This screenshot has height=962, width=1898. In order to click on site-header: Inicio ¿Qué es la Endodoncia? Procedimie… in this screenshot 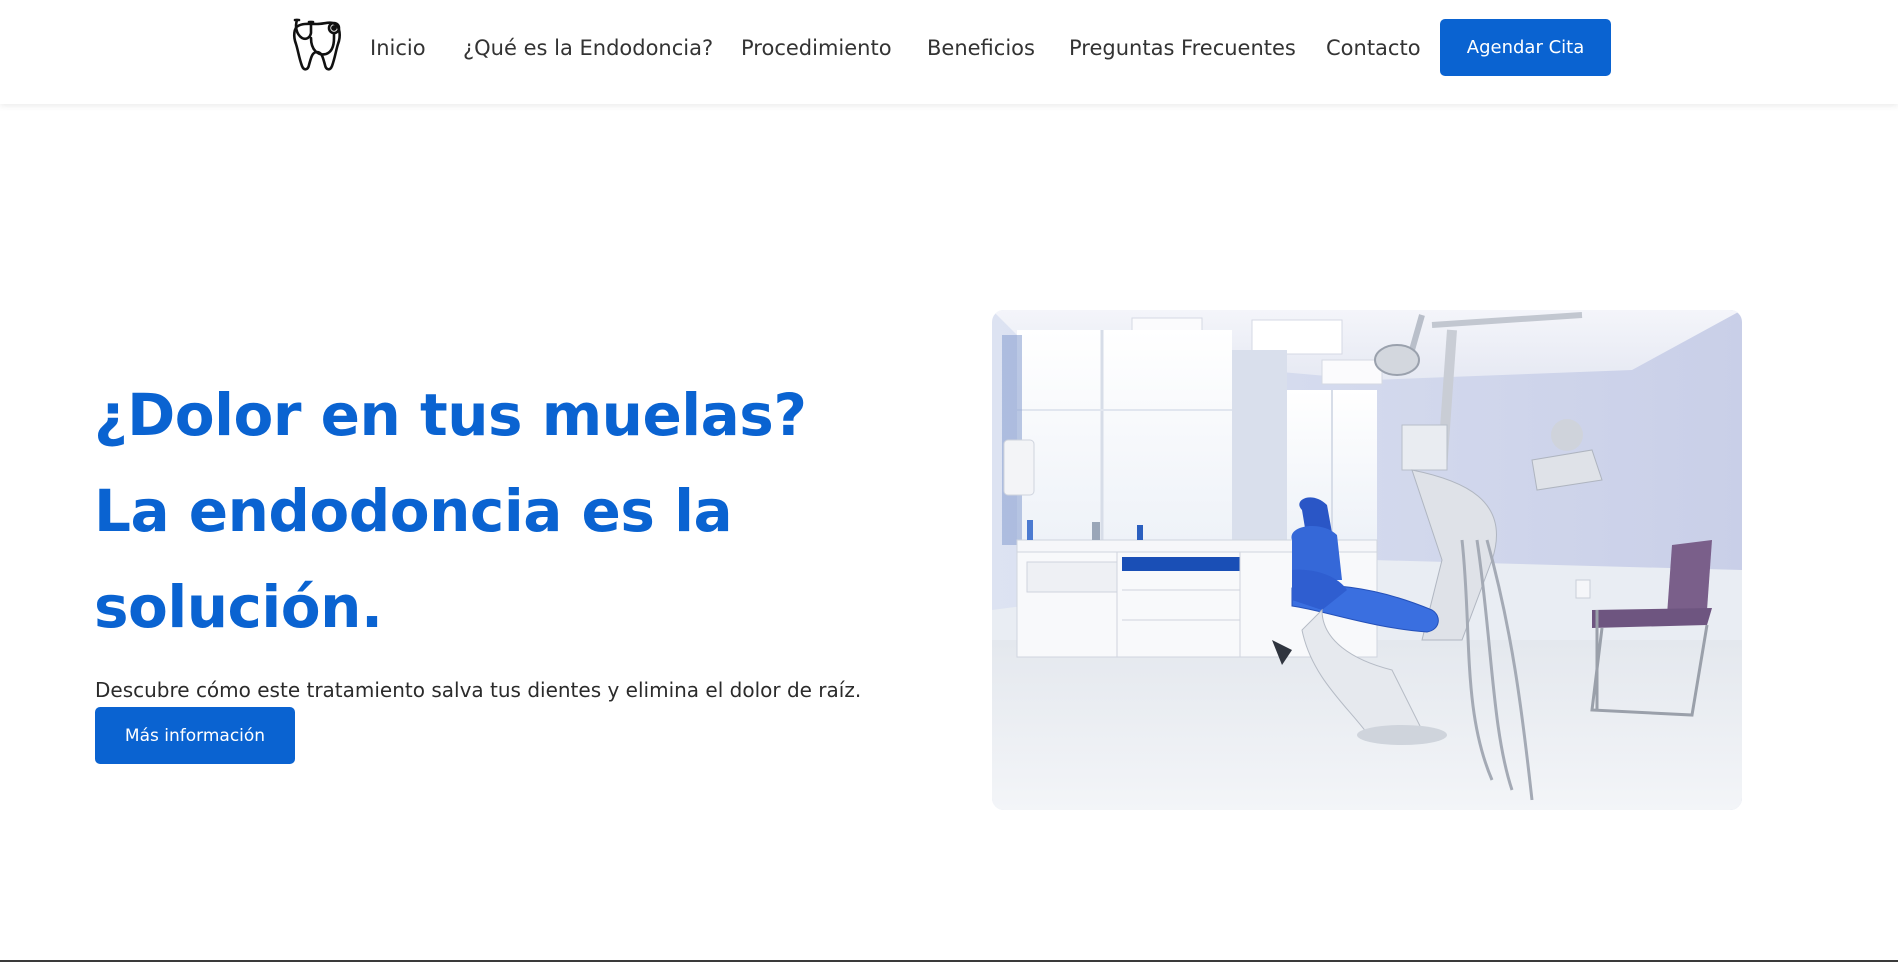, I will do `click(949, 52)`.